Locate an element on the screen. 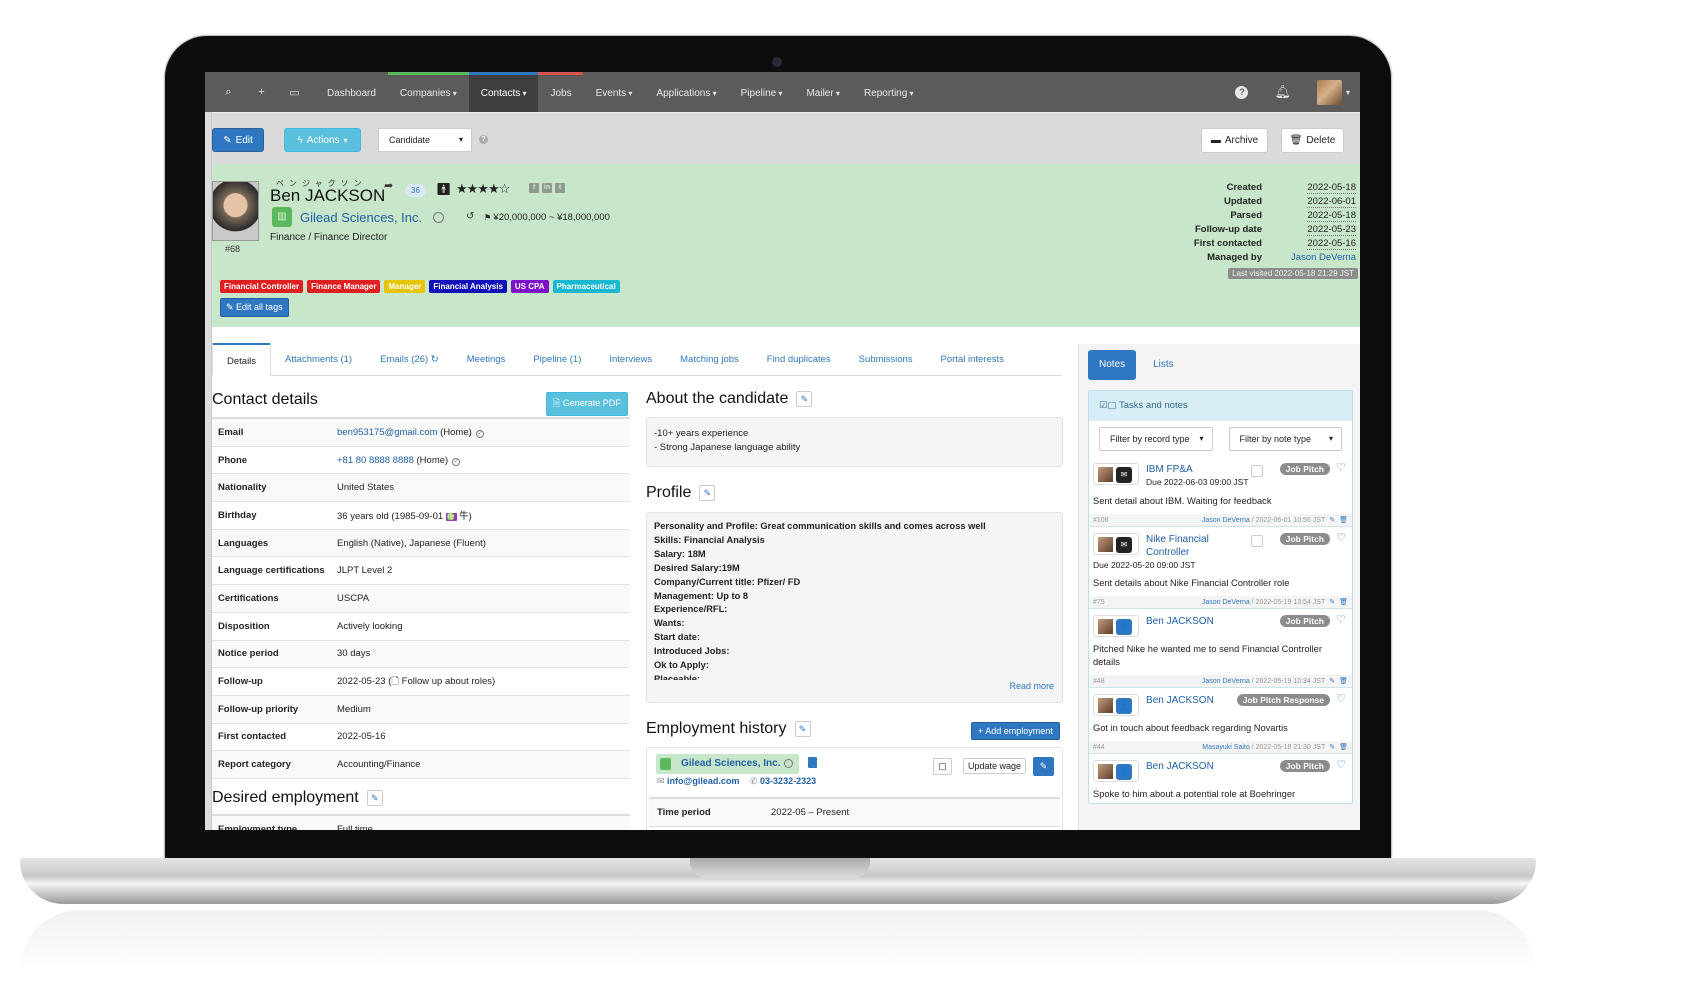  tab-notes: Notes is located at coordinates (1112, 365).